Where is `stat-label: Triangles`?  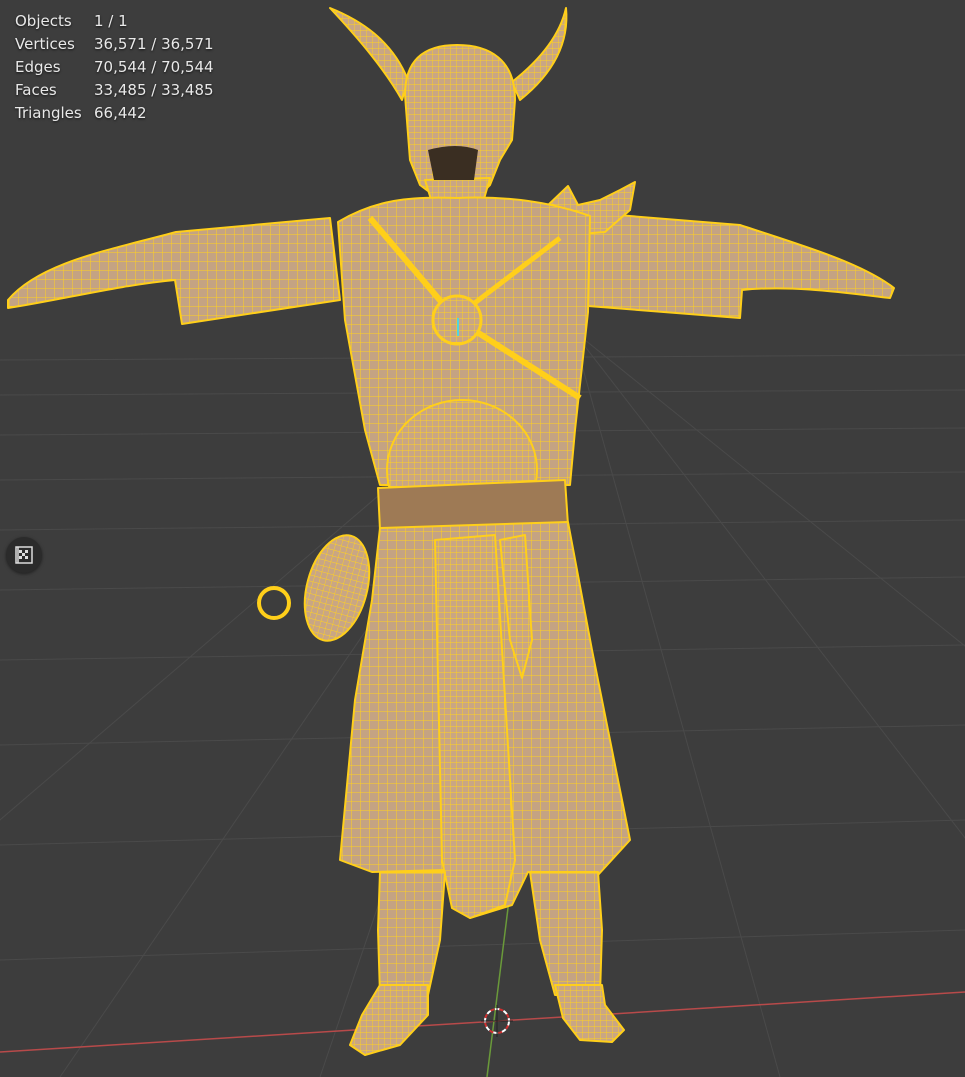
stat-label: Triangles is located at coordinates (48, 113).